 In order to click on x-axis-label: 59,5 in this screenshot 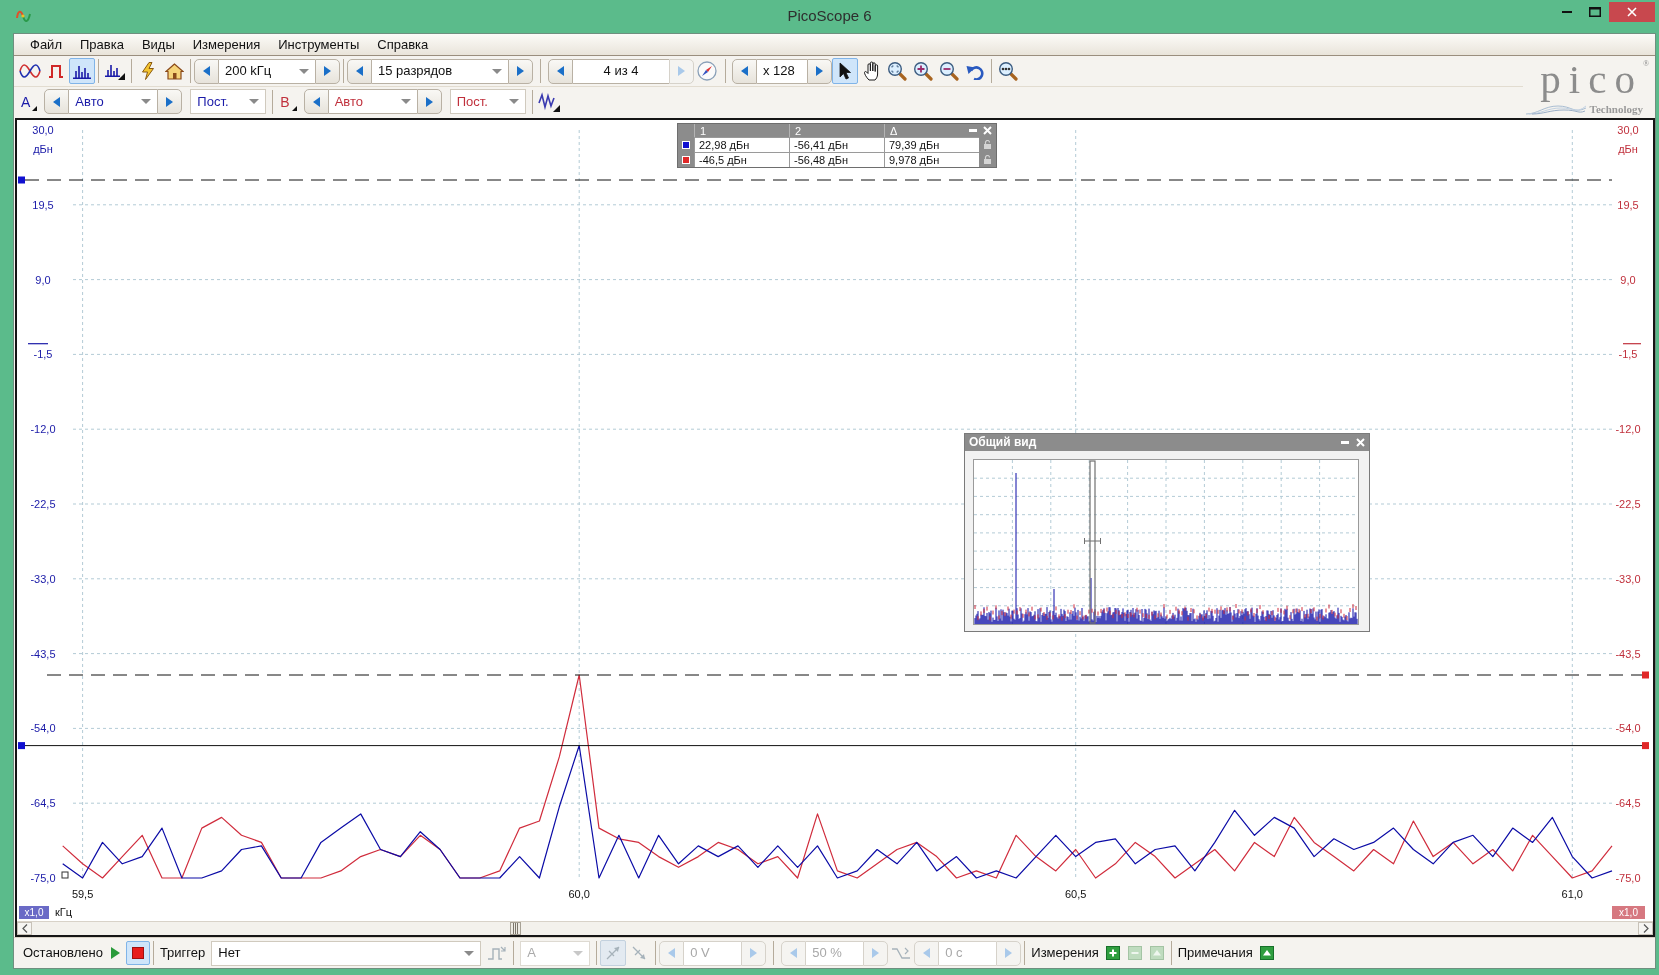, I will do `click(82, 894)`.